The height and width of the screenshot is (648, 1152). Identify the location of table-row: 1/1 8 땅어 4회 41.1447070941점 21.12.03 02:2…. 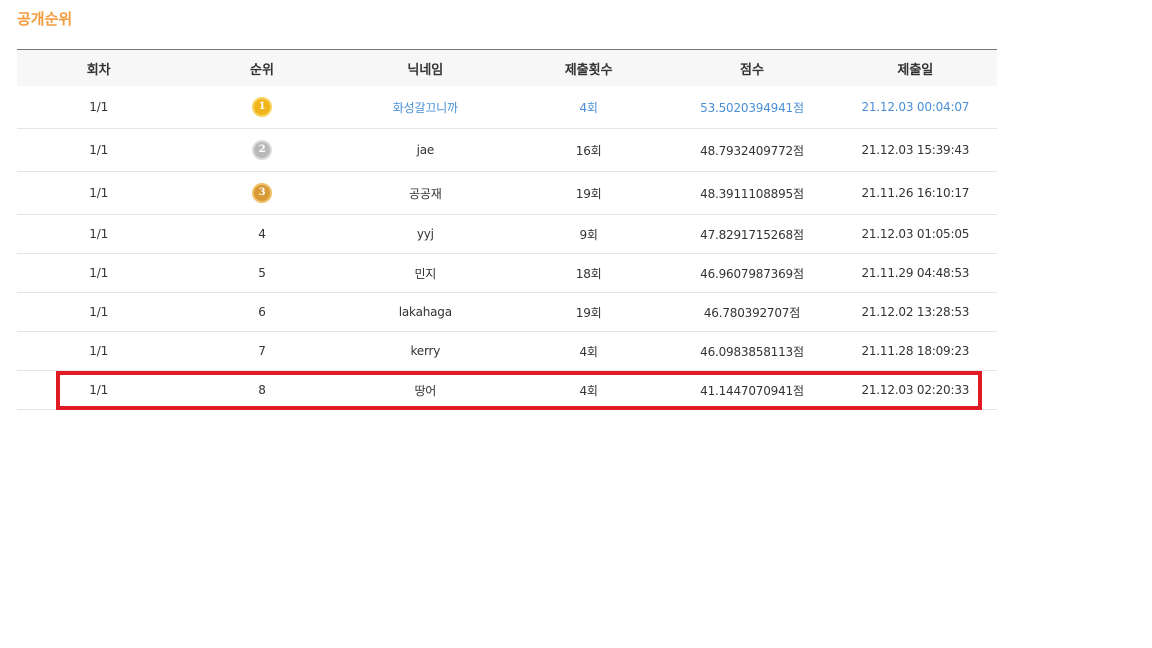
(507, 390).